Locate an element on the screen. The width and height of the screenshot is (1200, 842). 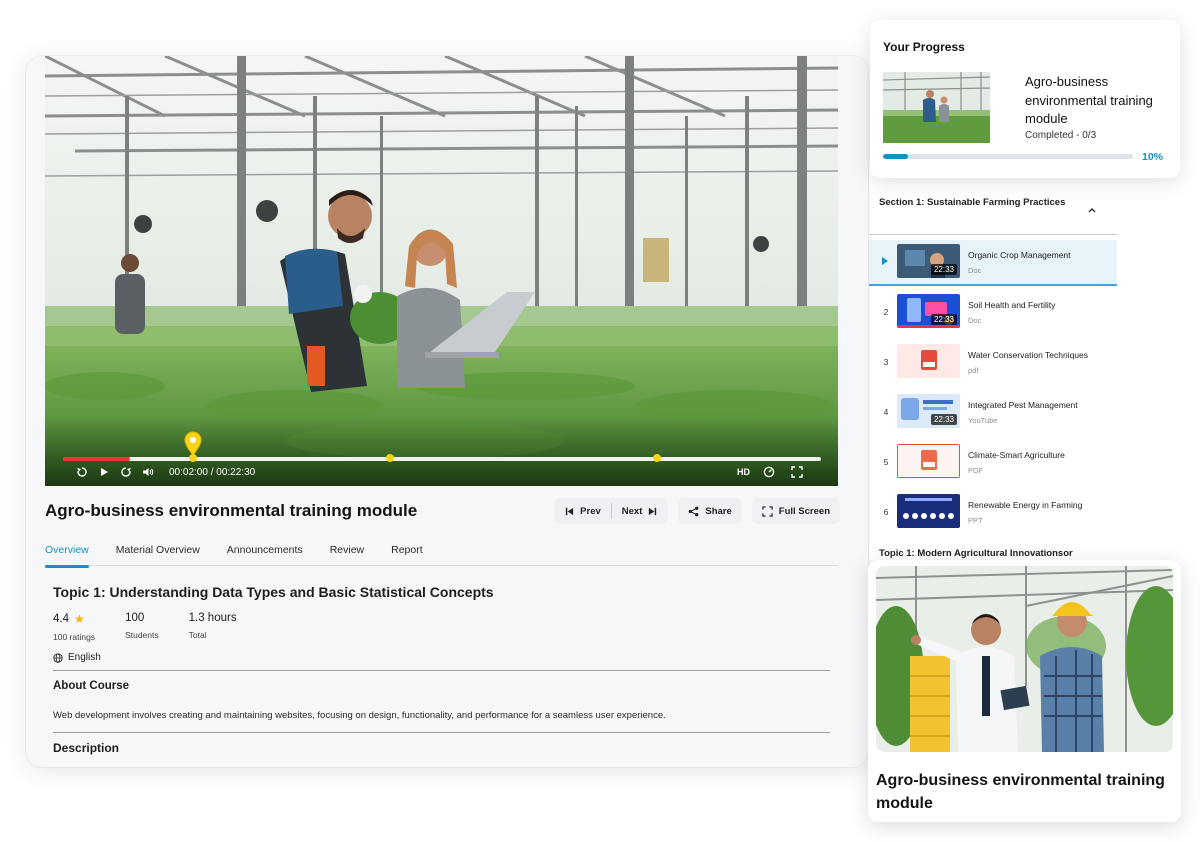
prev-button: Prev is located at coordinates (582, 511).